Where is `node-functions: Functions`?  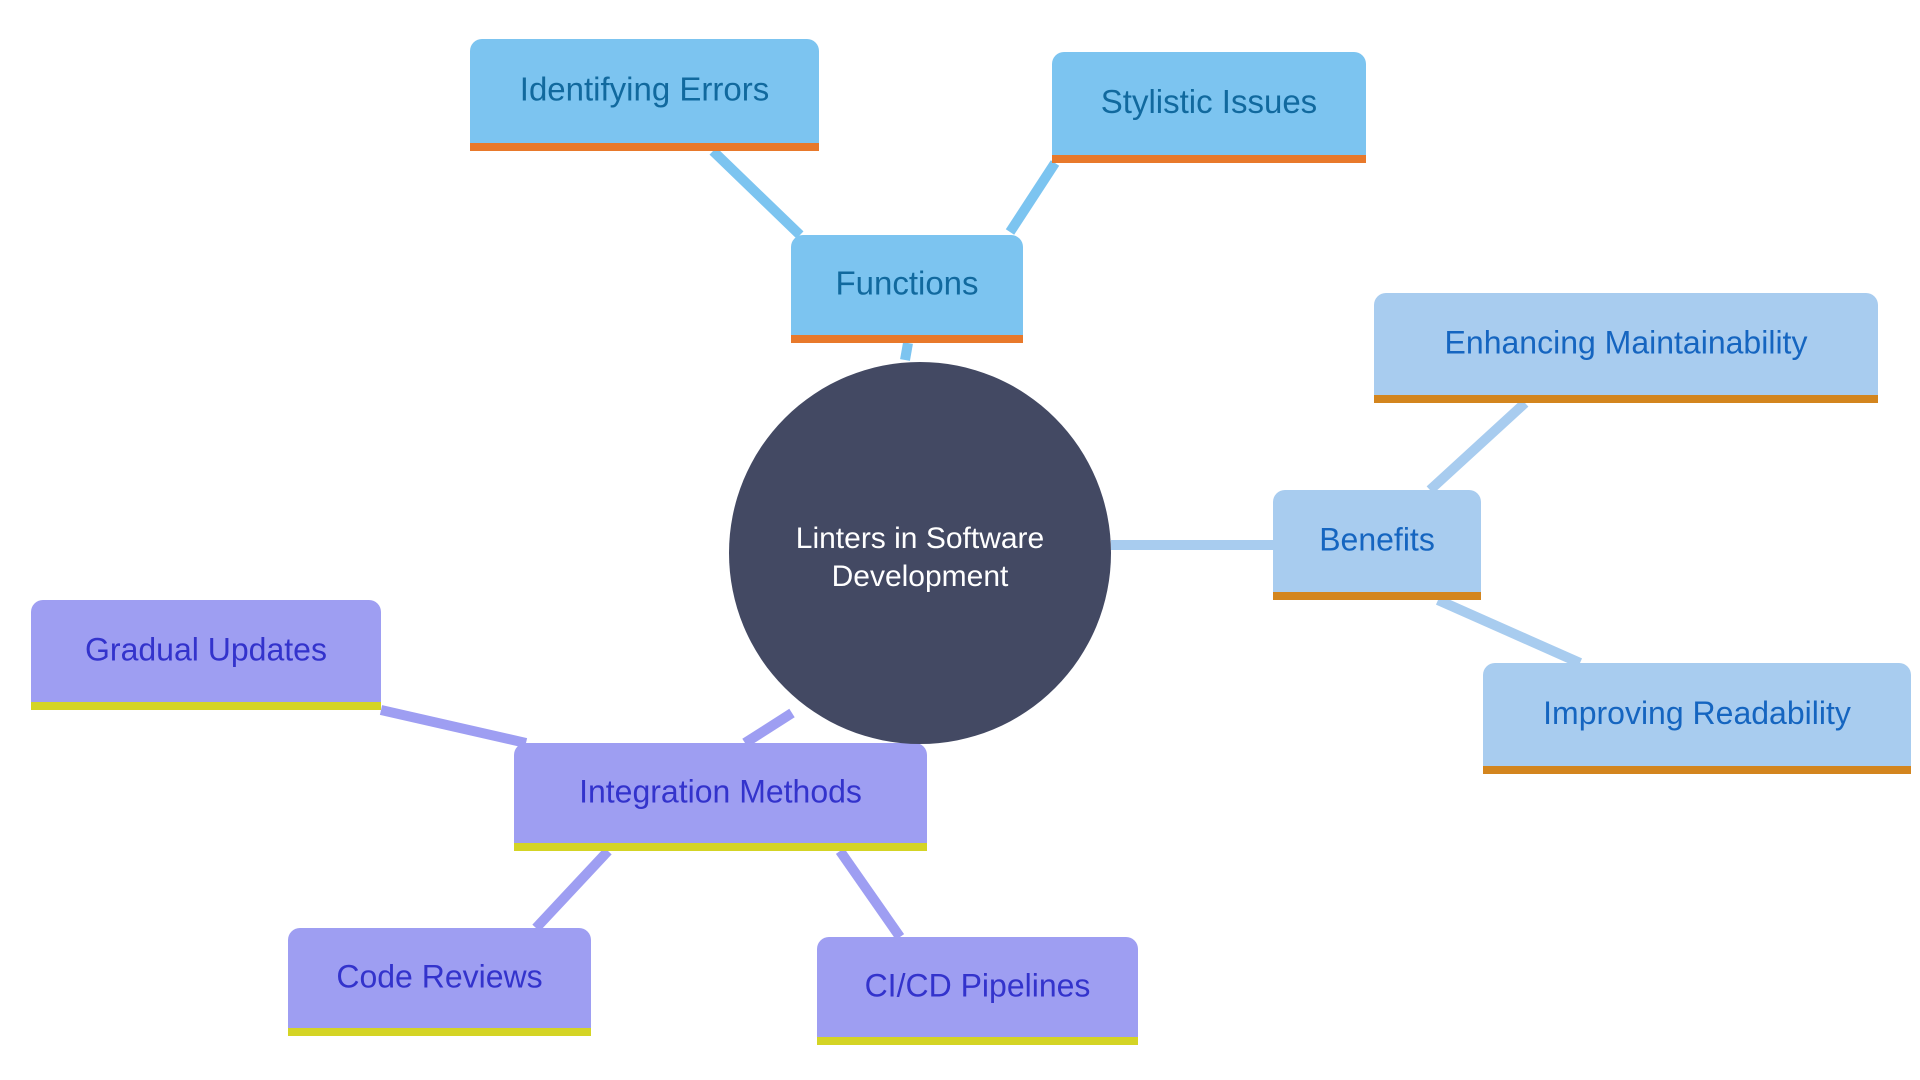
node-functions: Functions is located at coordinates (907, 289).